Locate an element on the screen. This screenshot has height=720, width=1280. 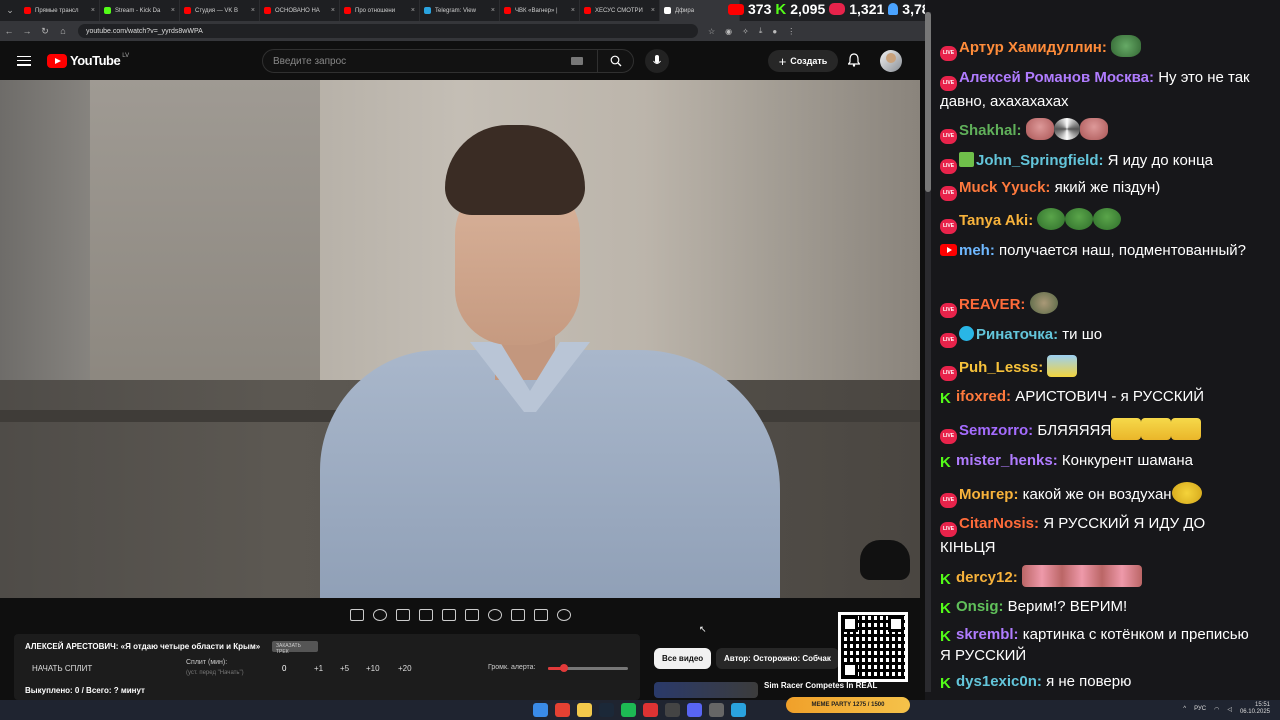
browser-tab: ЧВК «Вагнер» | × is located at coordinates (540, 10).